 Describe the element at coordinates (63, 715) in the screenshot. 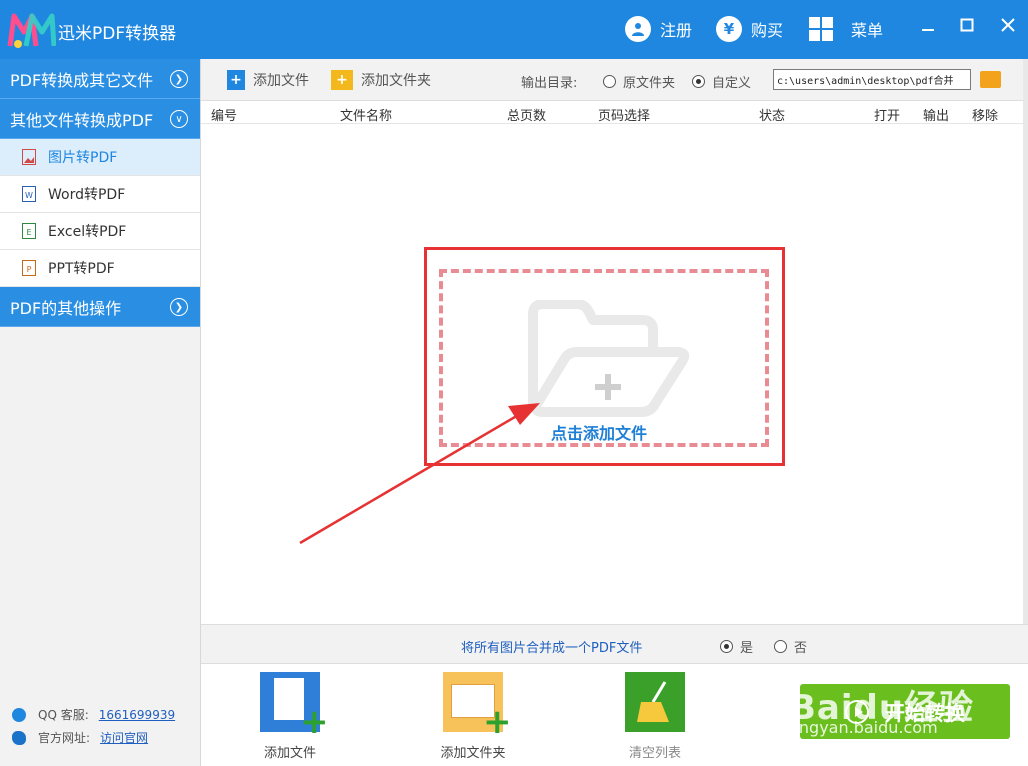

I see `qq-label: QQ 客服:` at that location.